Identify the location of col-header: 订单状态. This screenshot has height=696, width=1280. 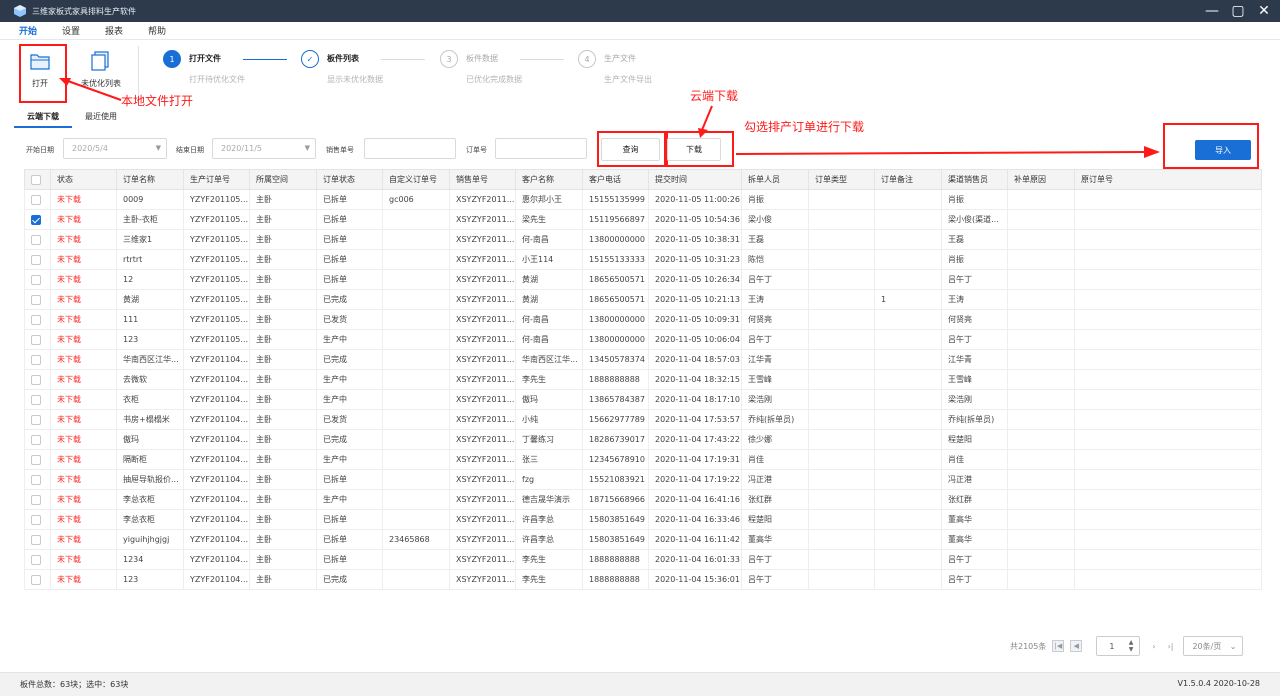
(349, 179).